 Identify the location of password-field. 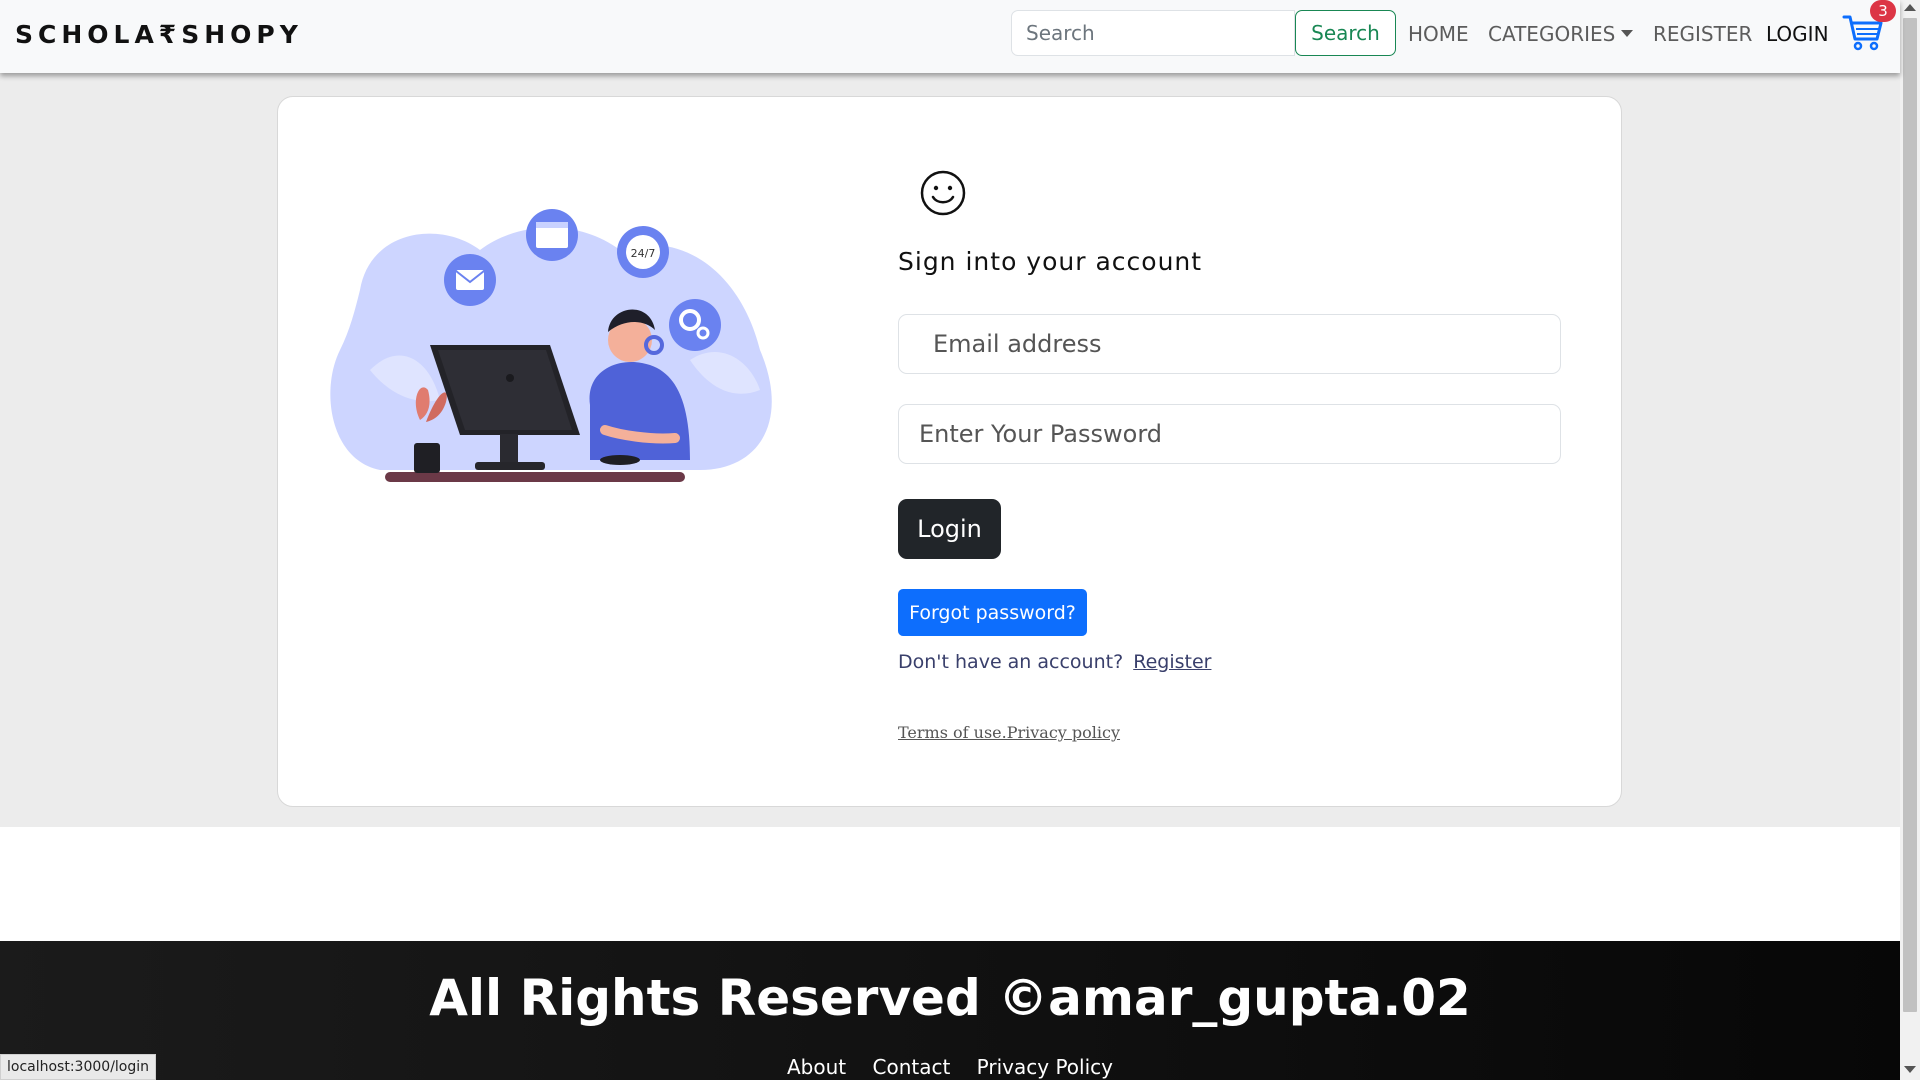
(1229, 434).